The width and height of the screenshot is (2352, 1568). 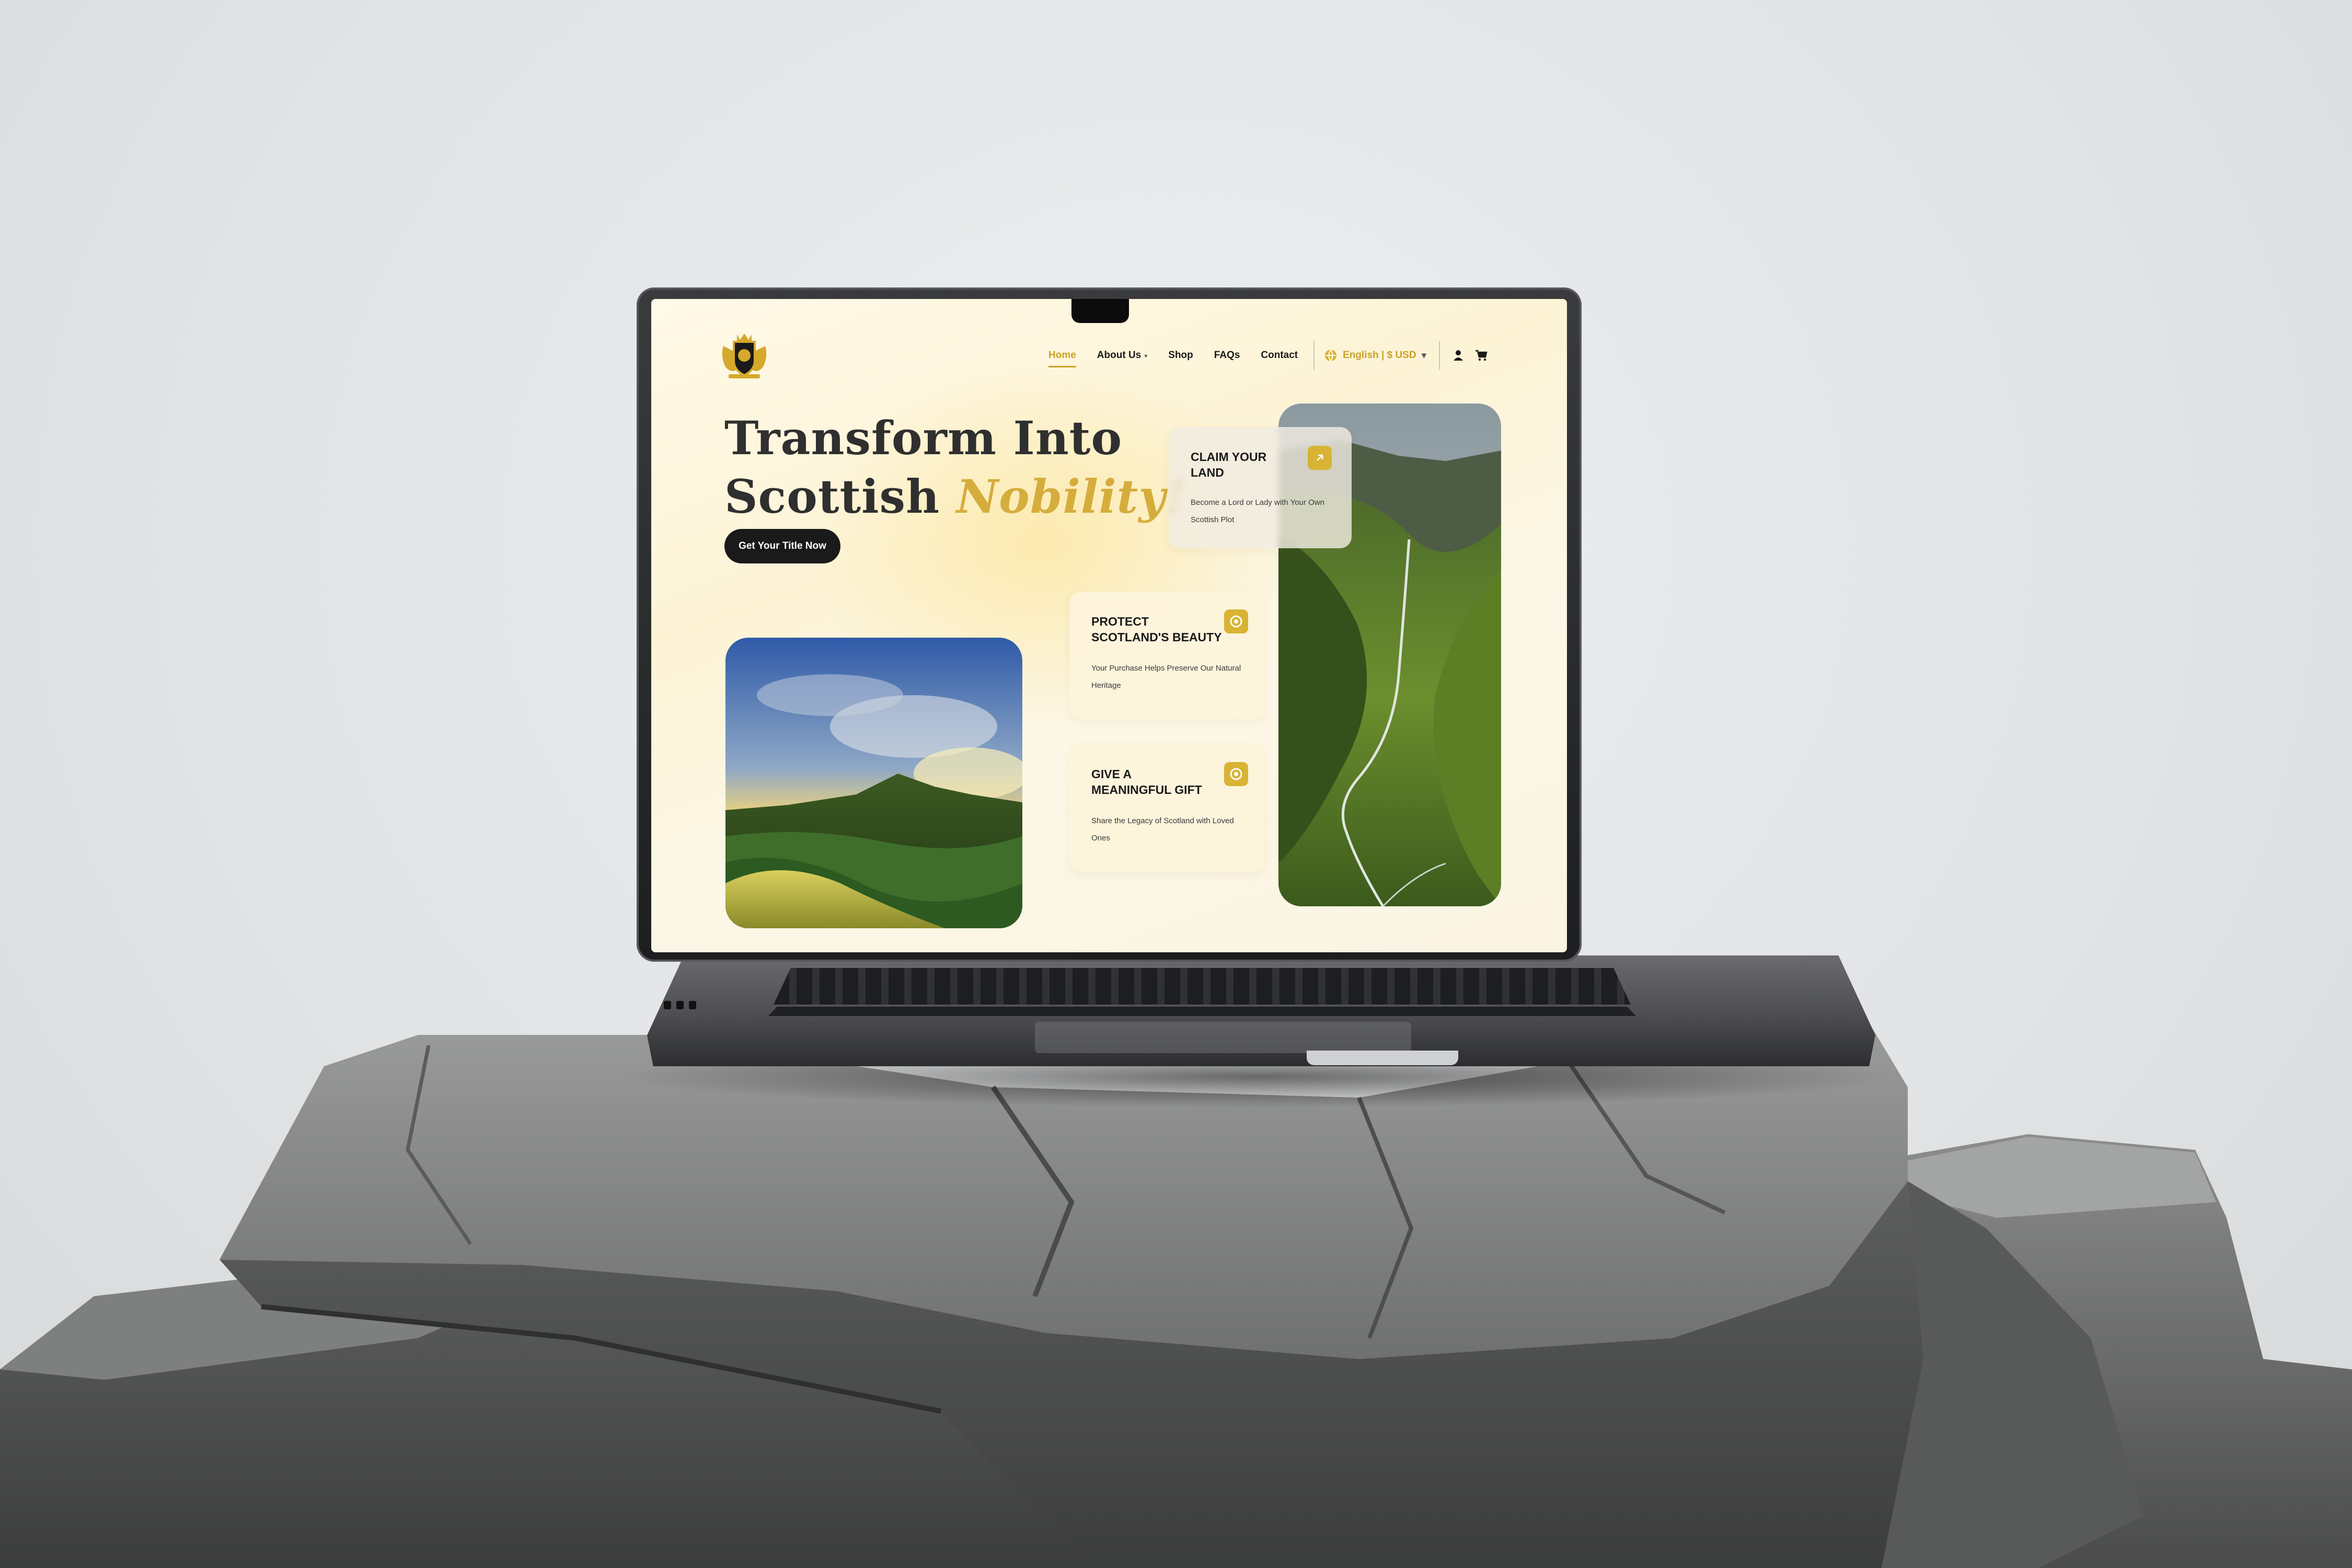 I want to click on laptop-trackpad, so click(x=1223, y=1037).